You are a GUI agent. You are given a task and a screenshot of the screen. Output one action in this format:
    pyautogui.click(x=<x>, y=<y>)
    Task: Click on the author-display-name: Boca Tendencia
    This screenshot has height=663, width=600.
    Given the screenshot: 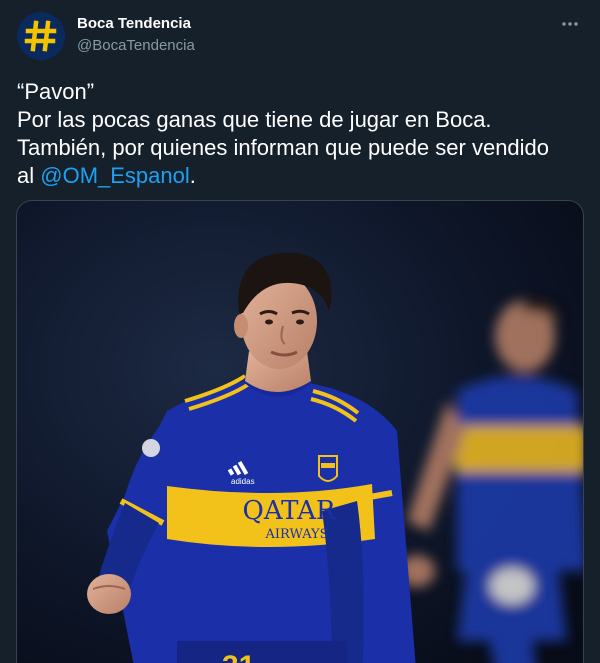 What is the action you would take?
    pyautogui.click(x=134, y=23)
    